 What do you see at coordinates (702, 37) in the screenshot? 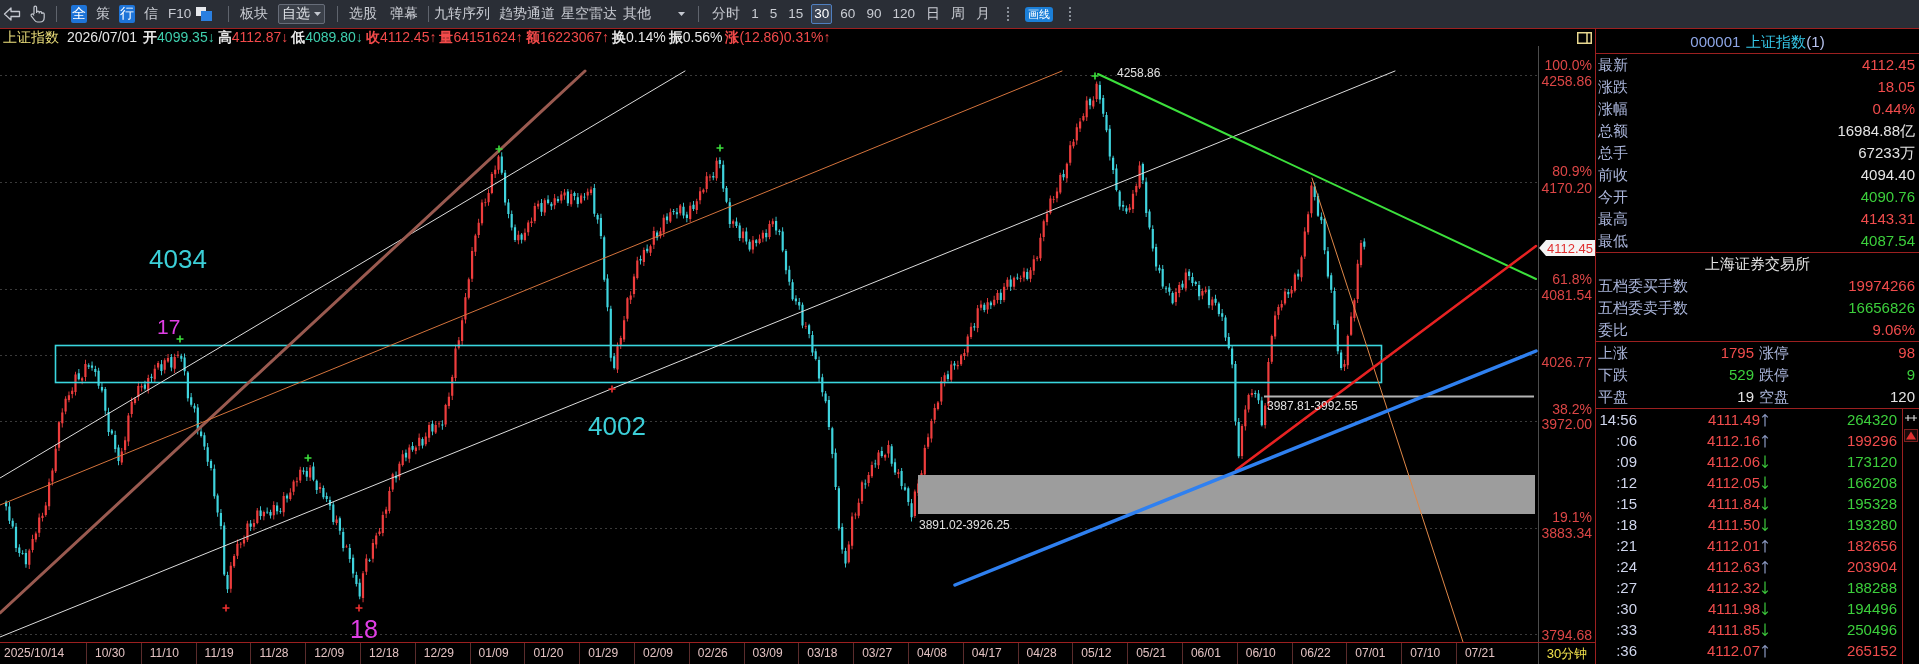
I see `field-value: 0.56%` at bounding box center [702, 37].